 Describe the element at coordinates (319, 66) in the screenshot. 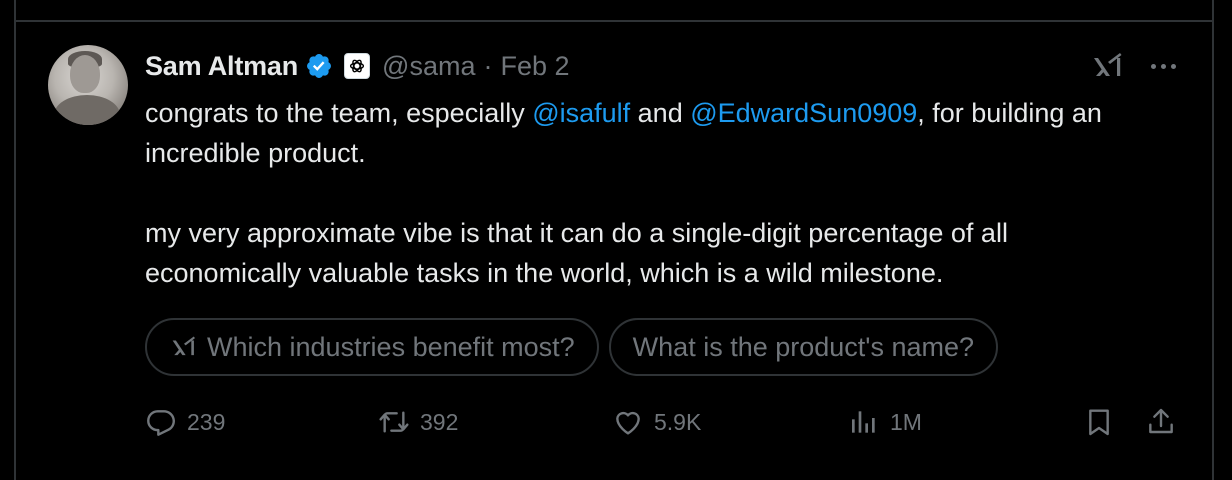

I see `verified-badge-icon` at that location.